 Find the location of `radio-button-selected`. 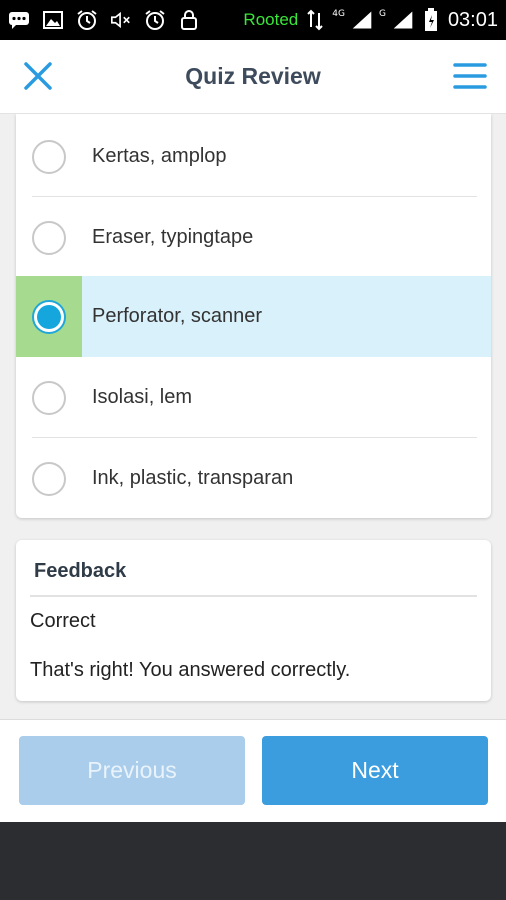

radio-button-selected is located at coordinates (49, 316).